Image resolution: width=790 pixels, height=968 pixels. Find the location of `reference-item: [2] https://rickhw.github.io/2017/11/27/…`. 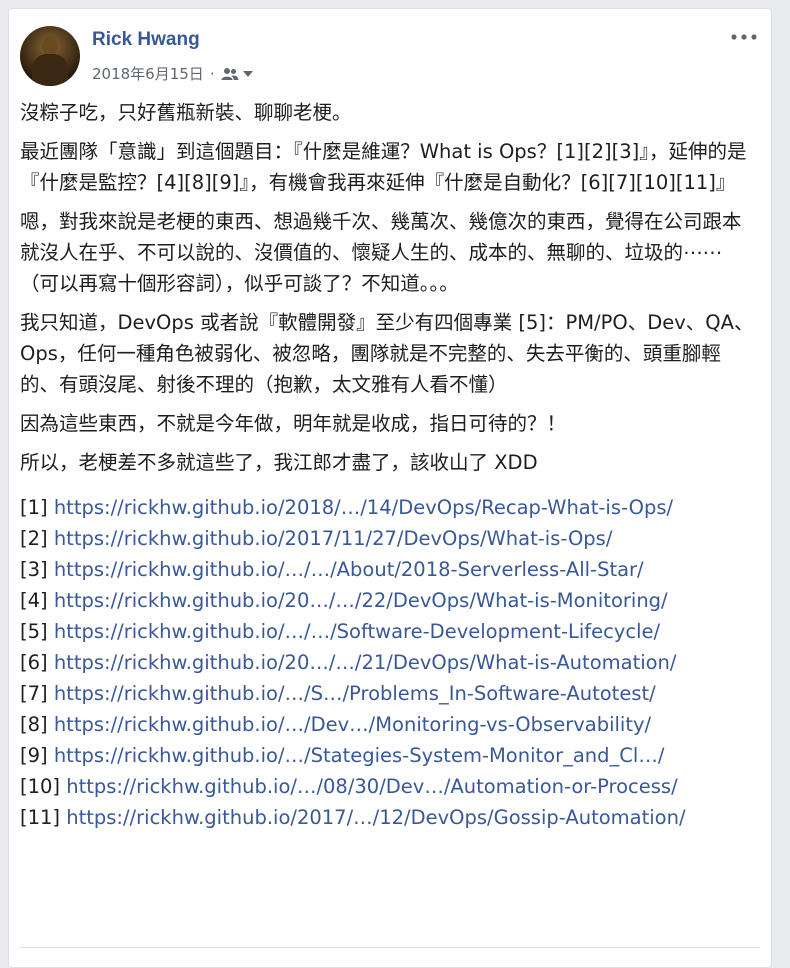

reference-item: [2] https://rickhw.github.io/2017/11/27/… is located at coordinates (387, 538).